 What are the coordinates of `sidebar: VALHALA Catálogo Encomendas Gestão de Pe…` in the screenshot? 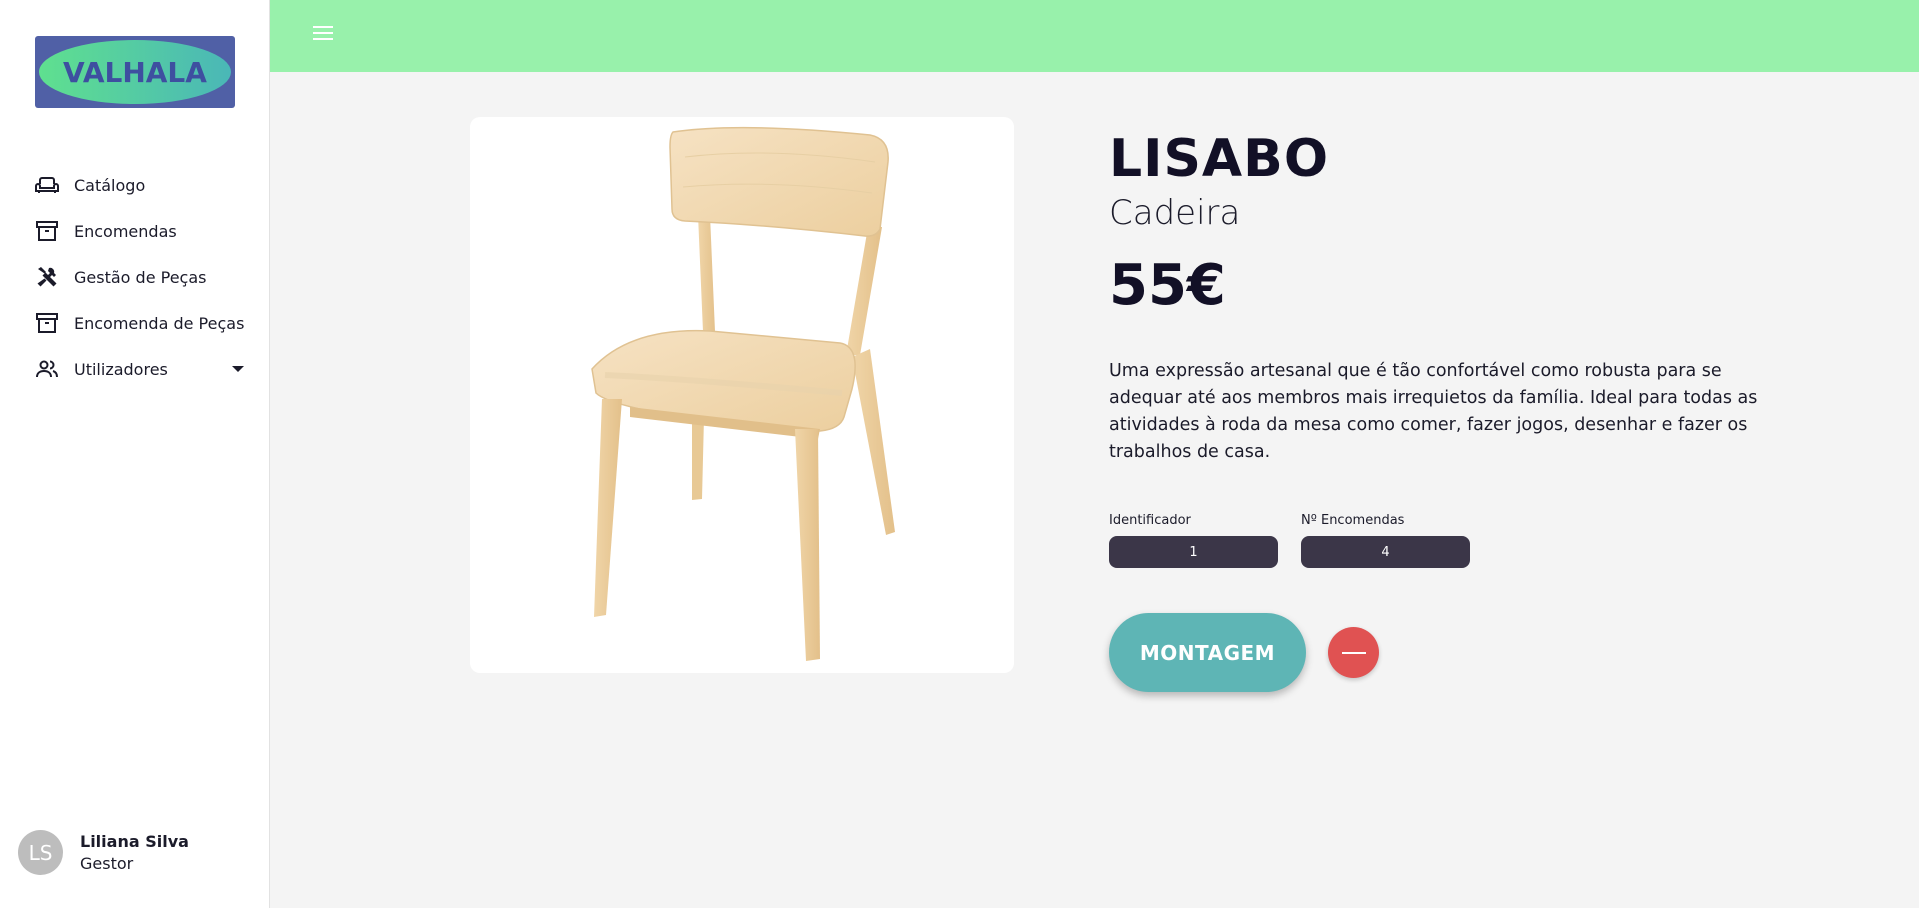 It's located at (135, 454).